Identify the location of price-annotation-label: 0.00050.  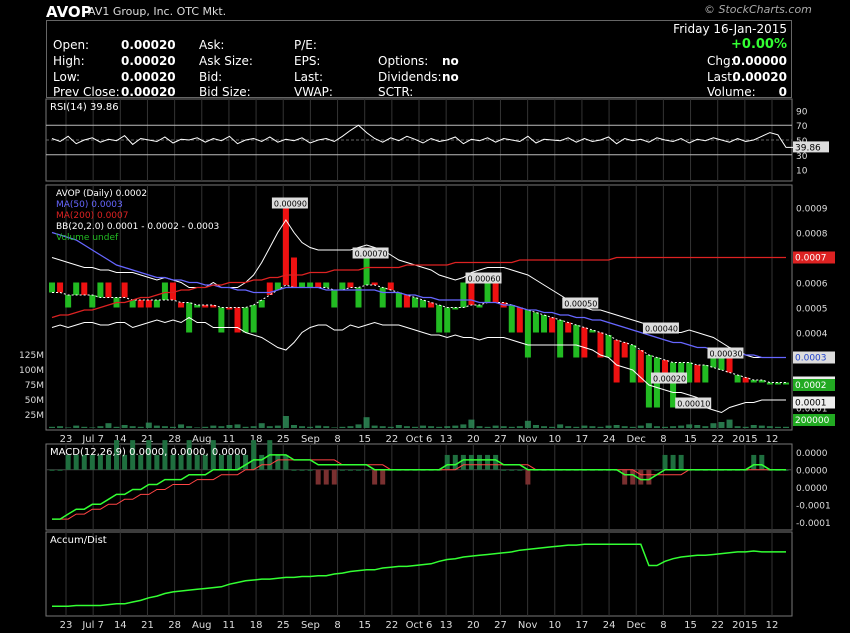
(580, 304).